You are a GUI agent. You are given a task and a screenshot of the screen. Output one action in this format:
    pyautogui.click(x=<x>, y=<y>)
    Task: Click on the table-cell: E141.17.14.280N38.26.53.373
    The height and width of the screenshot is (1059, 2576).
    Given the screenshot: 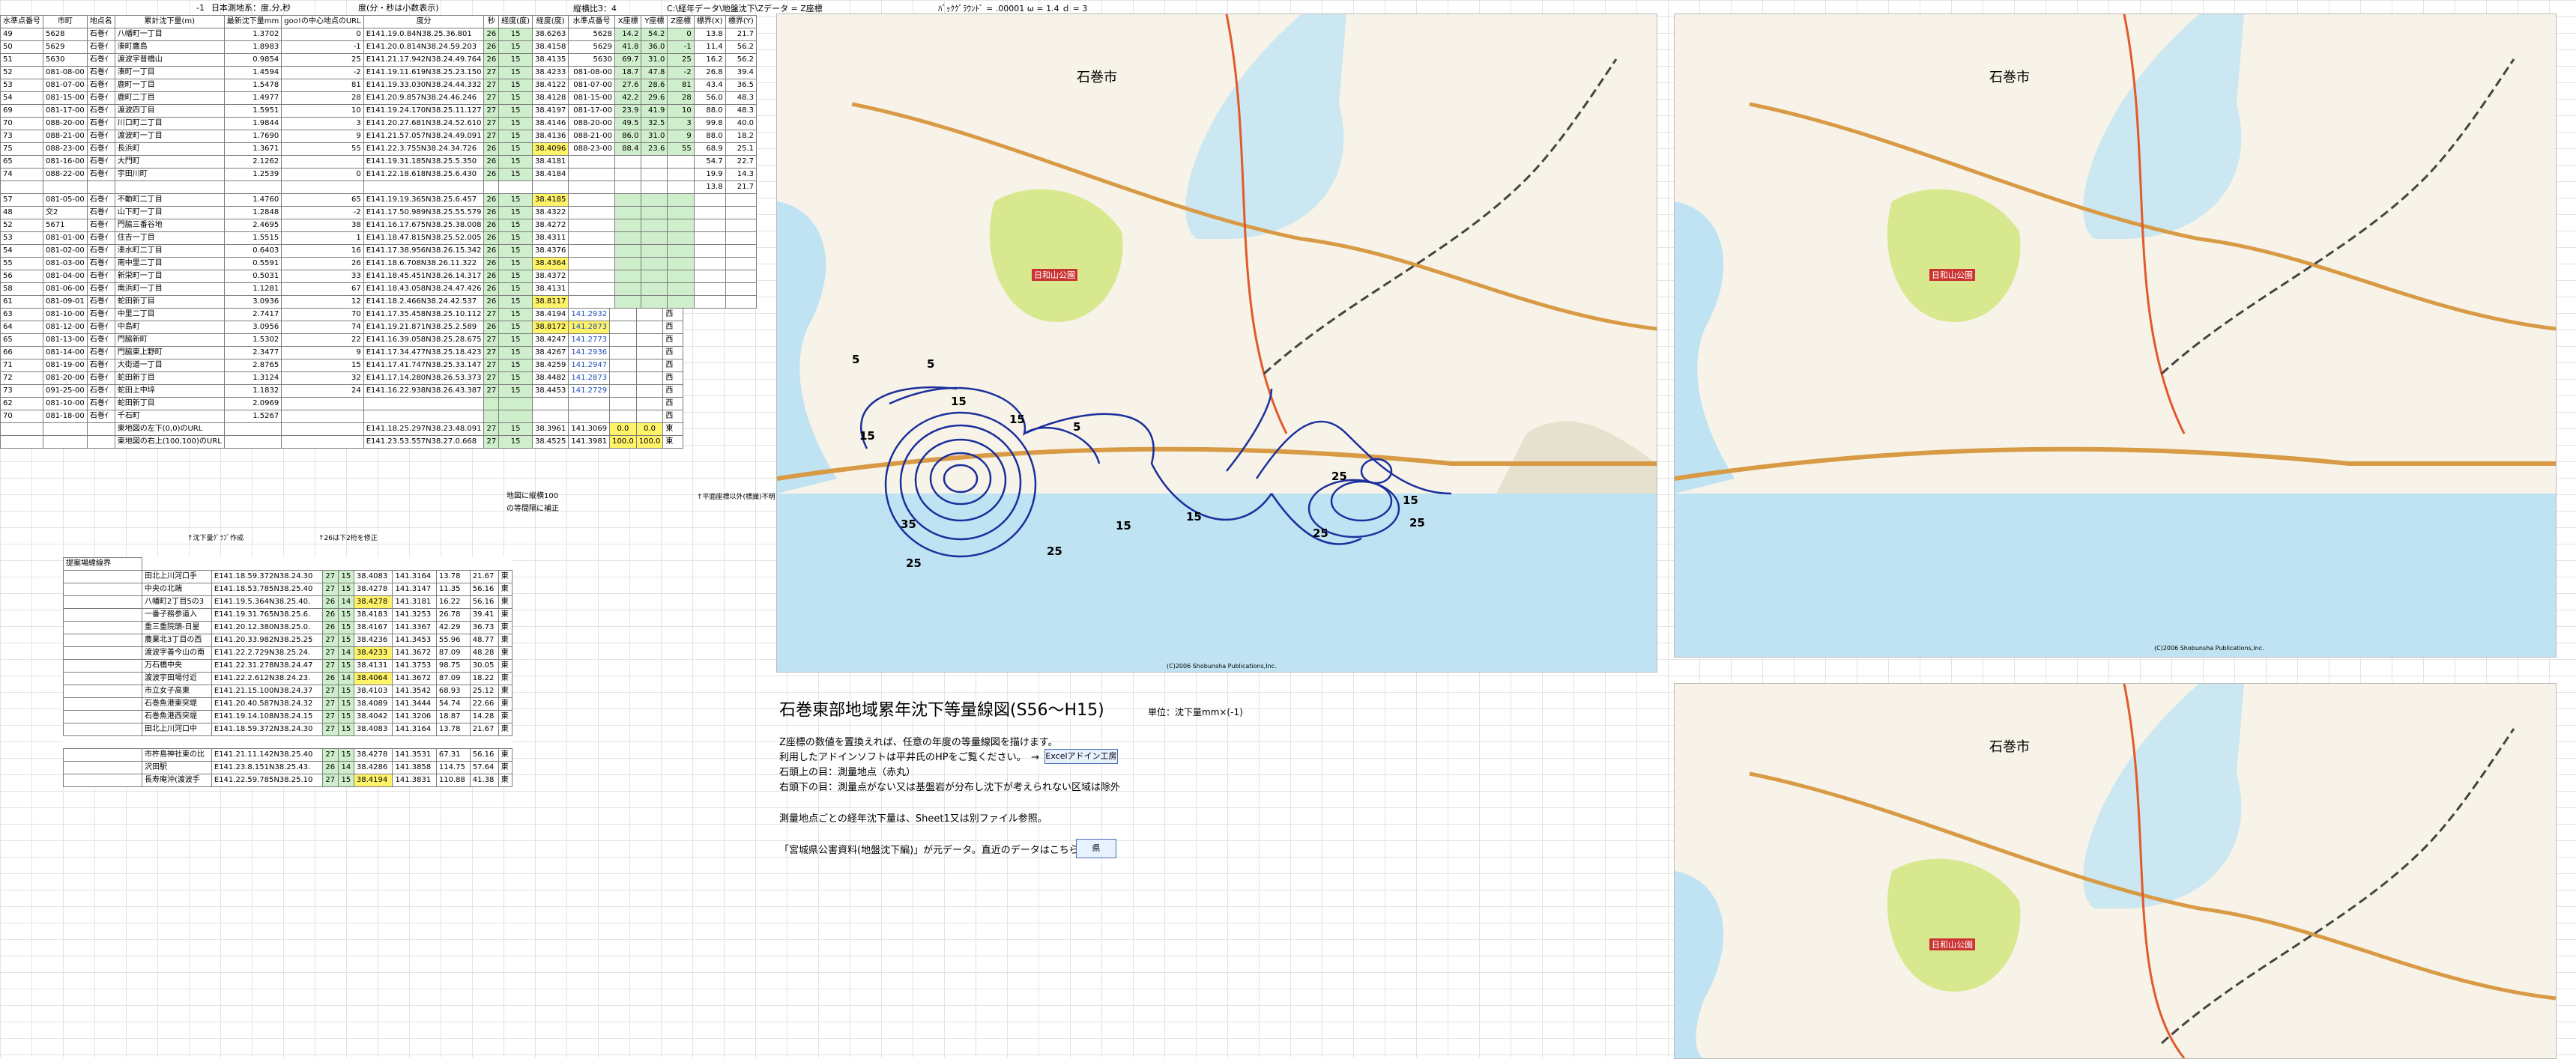 What is the action you would take?
    pyautogui.click(x=424, y=378)
    